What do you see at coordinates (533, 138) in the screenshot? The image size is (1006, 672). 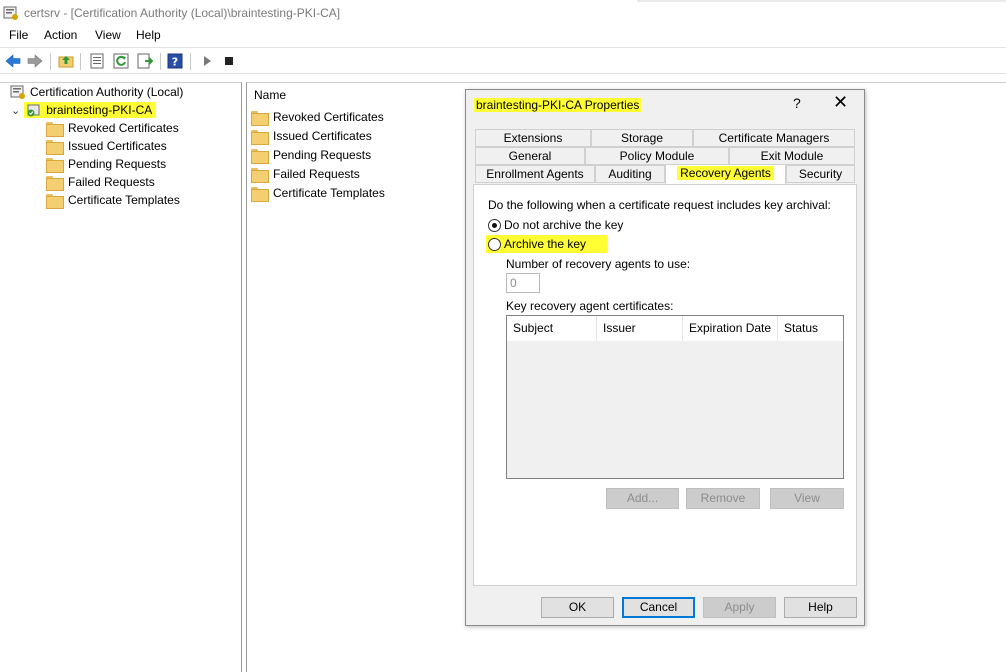 I see `tab-extensions: Extensions` at bounding box center [533, 138].